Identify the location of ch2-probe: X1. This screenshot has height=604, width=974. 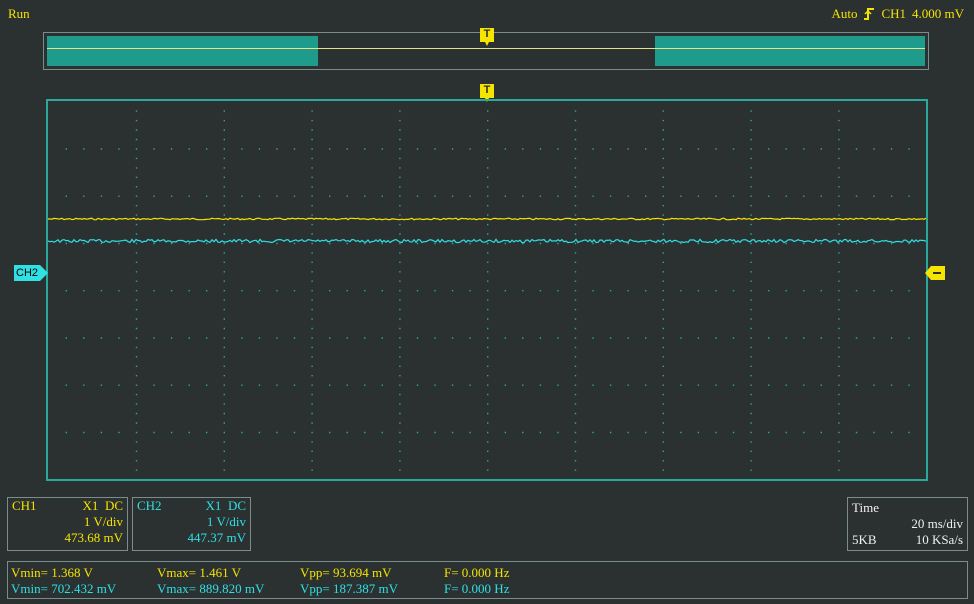
(213, 505).